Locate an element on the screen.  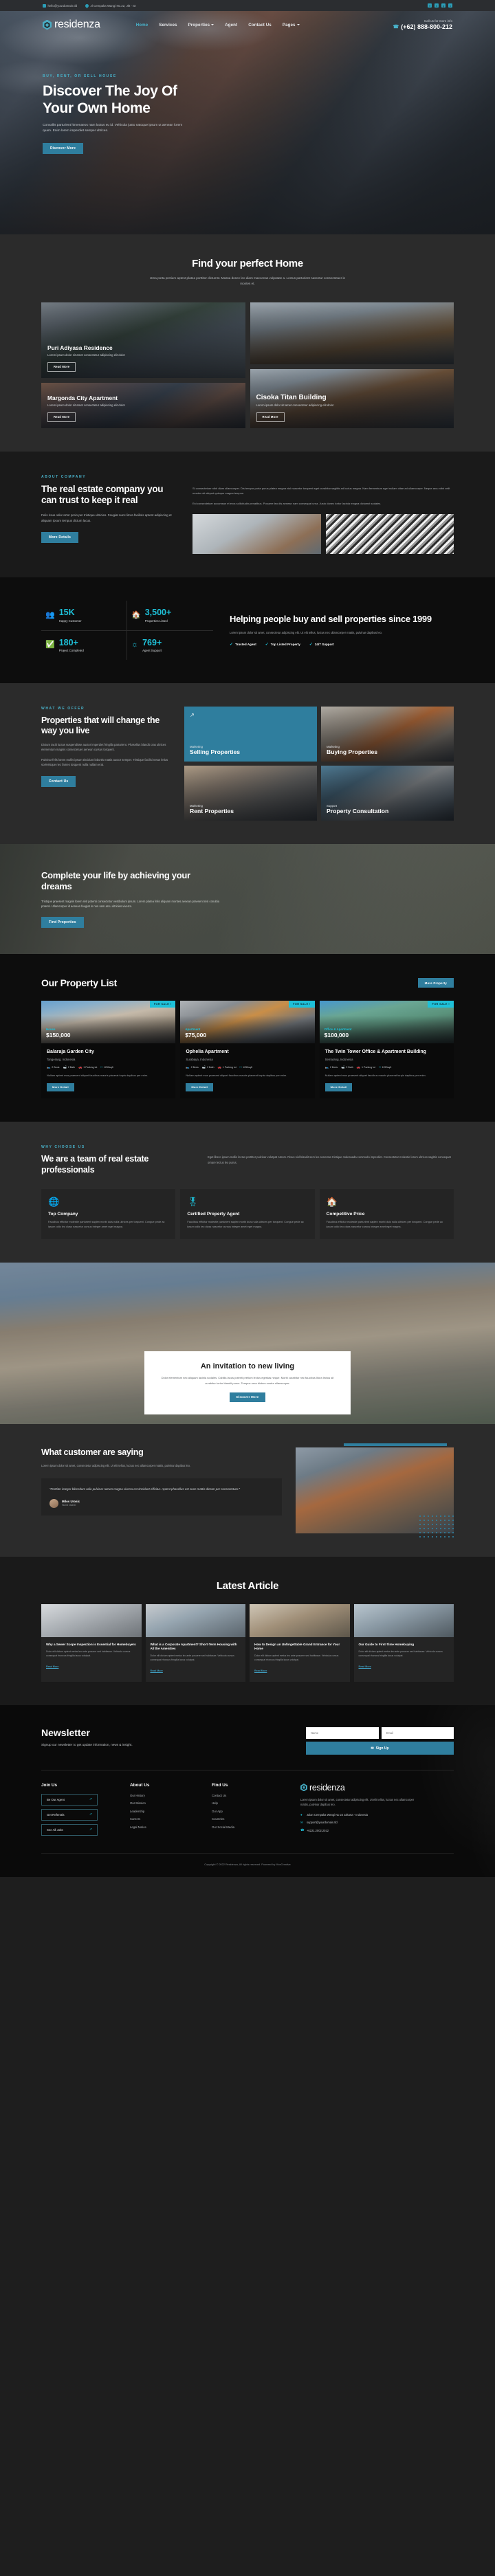
newsletter-email-input is located at coordinates (417, 1733).